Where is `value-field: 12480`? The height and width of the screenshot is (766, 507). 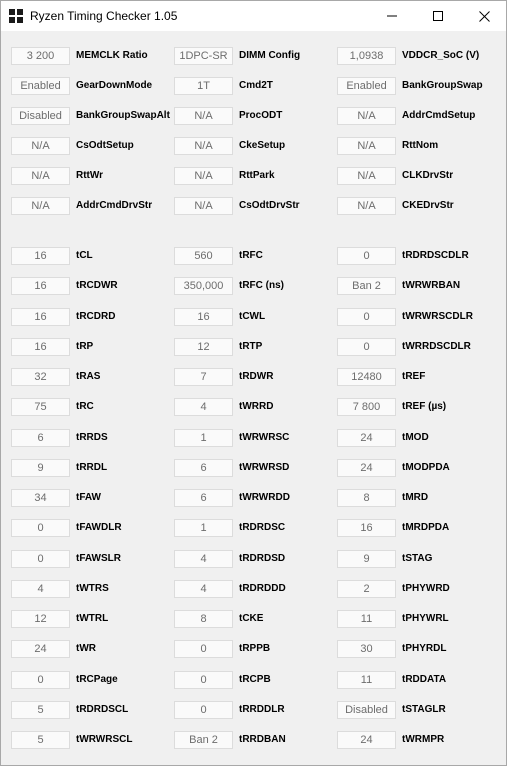 value-field: 12480 is located at coordinates (366, 377).